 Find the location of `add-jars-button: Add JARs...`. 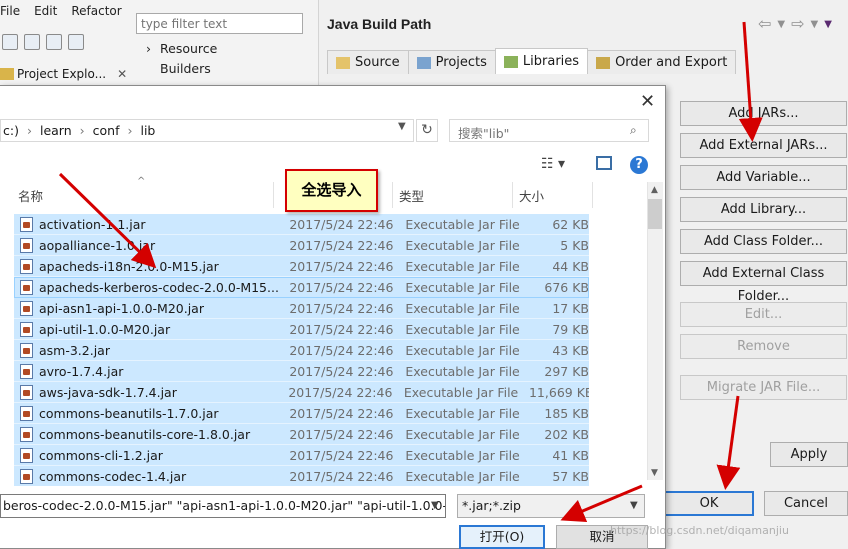

add-jars-button: Add JARs... is located at coordinates (763, 113).